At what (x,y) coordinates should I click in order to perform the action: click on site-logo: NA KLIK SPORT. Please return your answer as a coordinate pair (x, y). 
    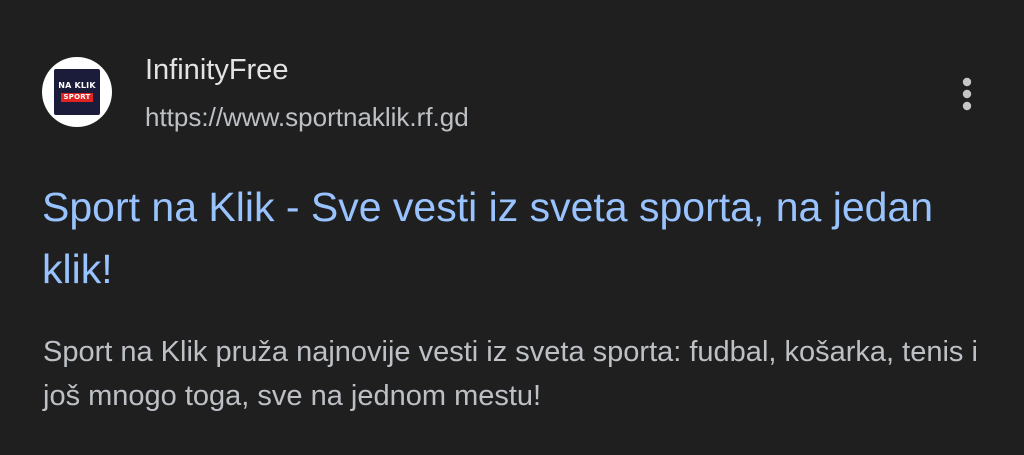
    Looking at the image, I should click on (77, 92).